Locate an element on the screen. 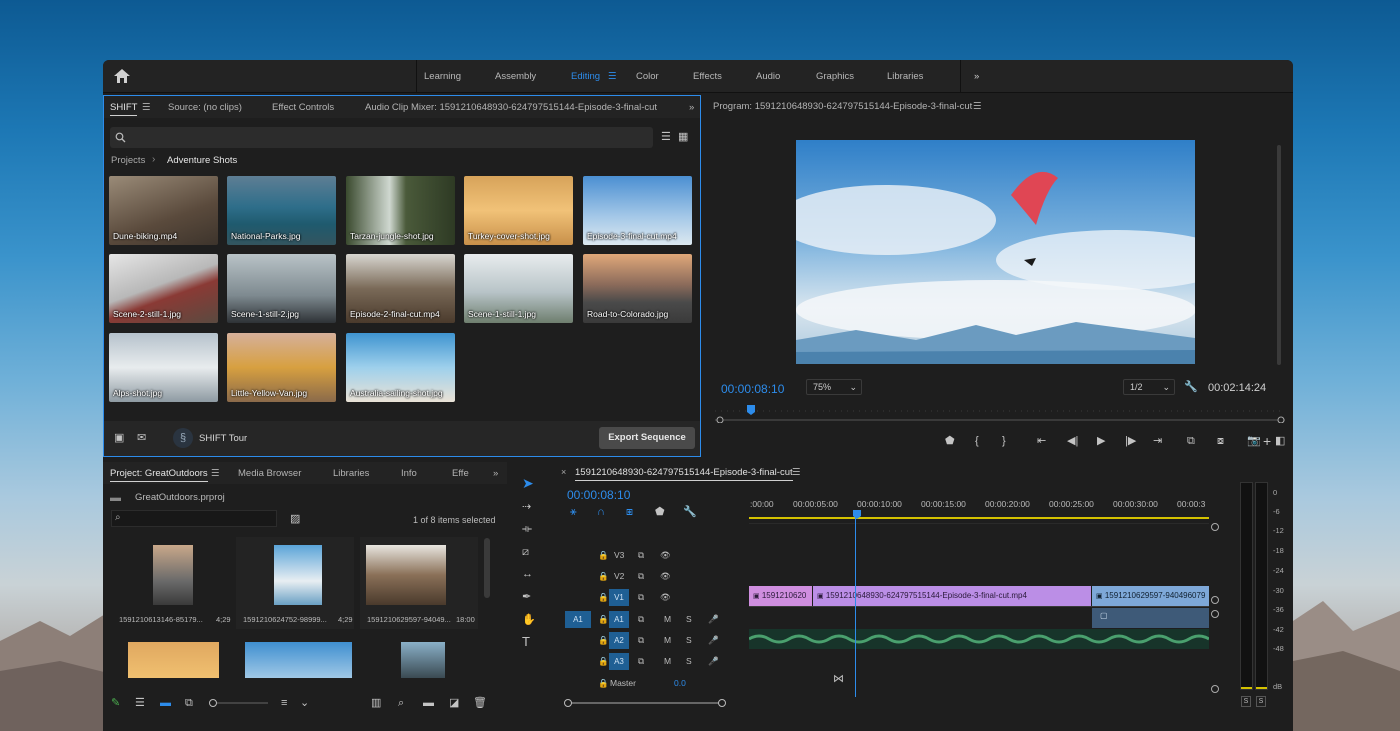 The image size is (1400, 731). icon-view-icon: ▬ is located at coordinates (165, 703).